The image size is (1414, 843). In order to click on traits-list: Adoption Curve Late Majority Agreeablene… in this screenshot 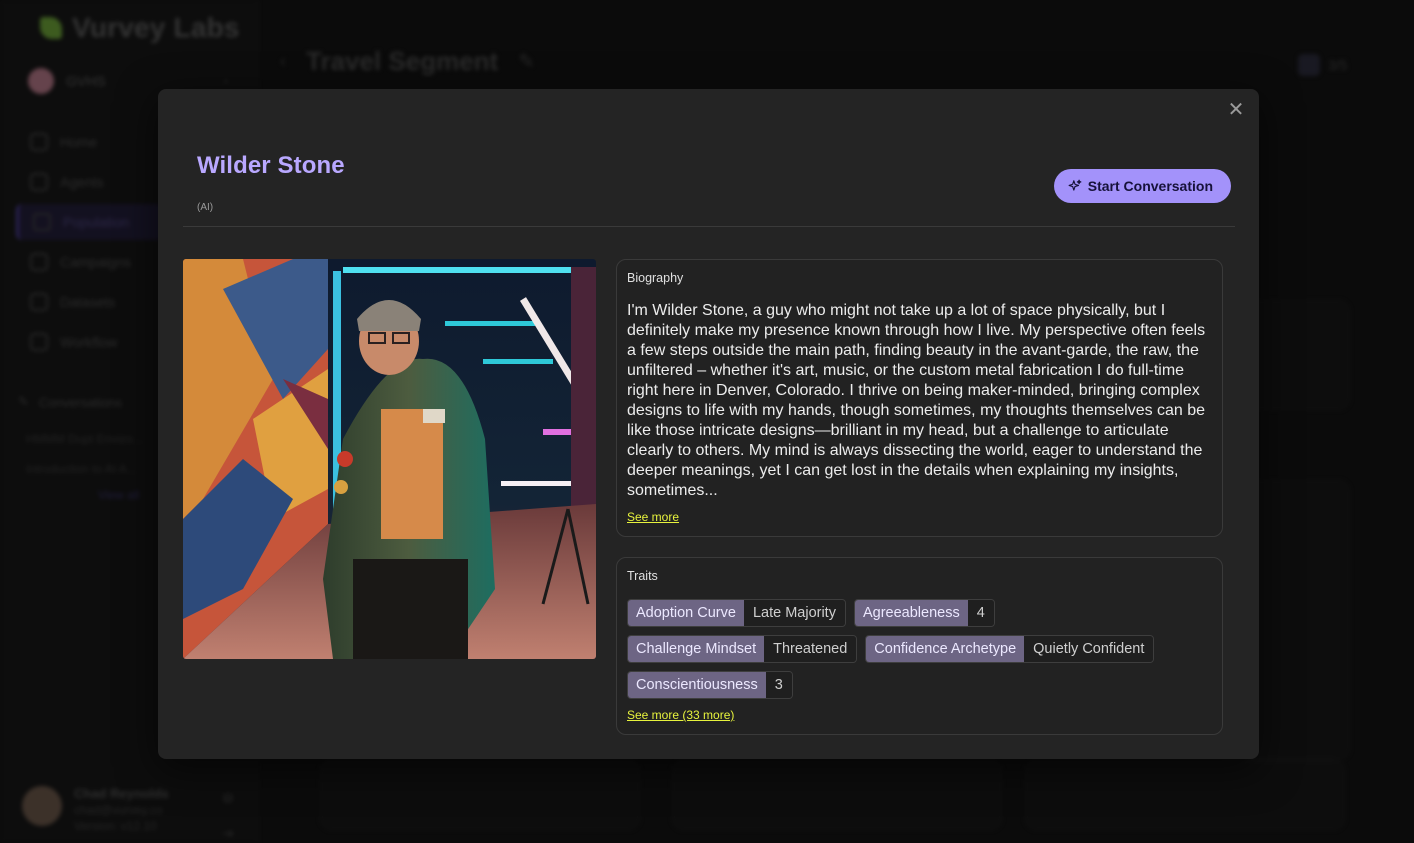, I will do `click(922, 649)`.